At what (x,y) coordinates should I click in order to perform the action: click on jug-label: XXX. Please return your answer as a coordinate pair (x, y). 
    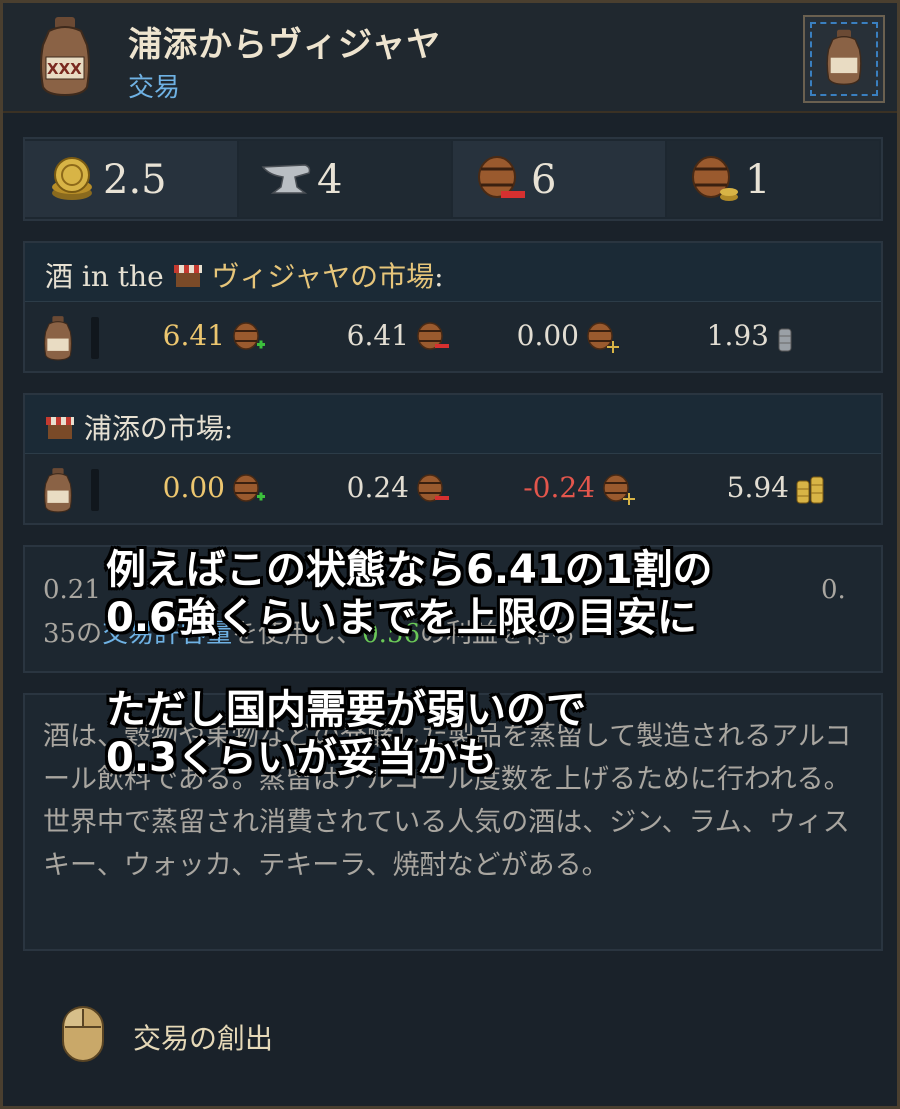
    Looking at the image, I should click on (64, 69).